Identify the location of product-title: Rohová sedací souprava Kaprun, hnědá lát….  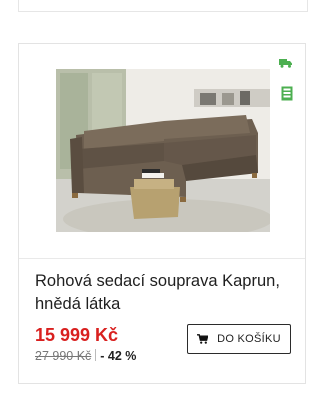
(164, 293).